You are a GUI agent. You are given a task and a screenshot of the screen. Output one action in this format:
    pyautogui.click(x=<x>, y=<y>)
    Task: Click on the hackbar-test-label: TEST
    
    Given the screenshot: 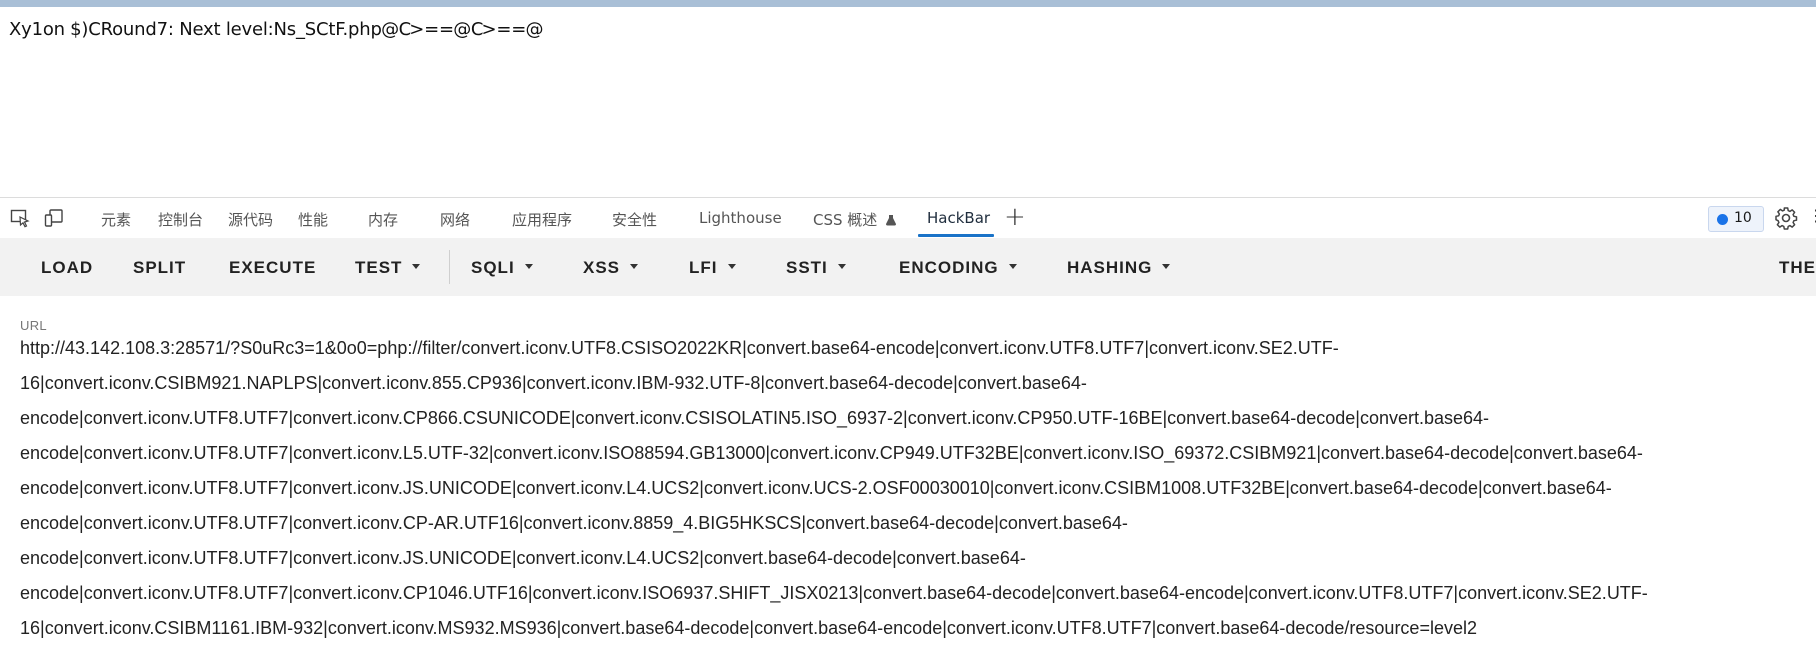 What is the action you would take?
    pyautogui.click(x=378, y=267)
    